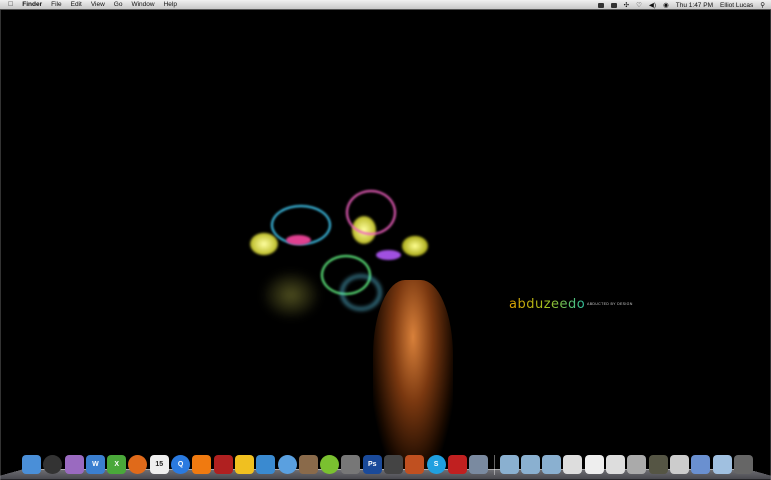 The height and width of the screenshot is (480, 771). Describe the element at coordinates (600, 5) in the screenshot. I see `growl-icon` at that location.